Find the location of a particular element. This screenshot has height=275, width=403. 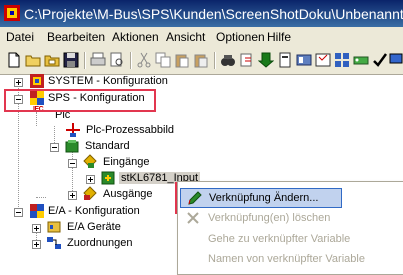

print-preview-icon is located at coordinates (117, 60).